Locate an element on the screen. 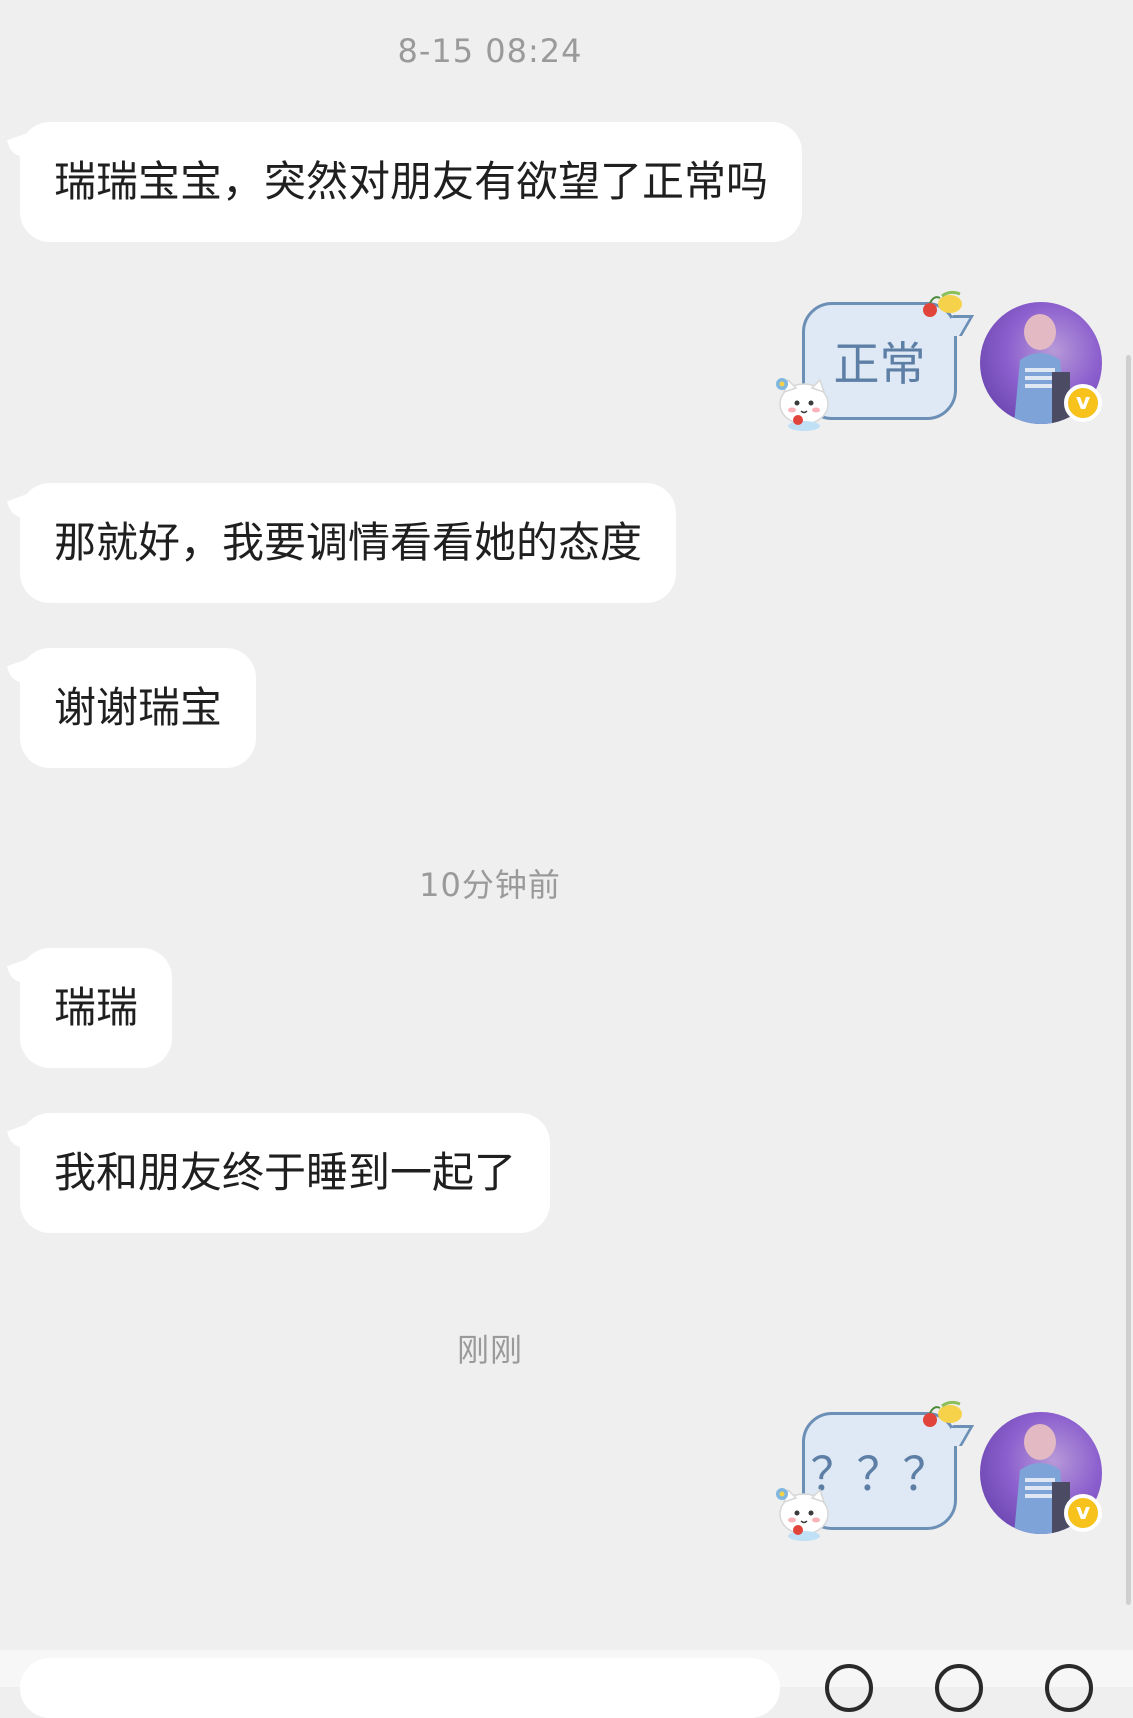 The width and height of the screenshot is (1133, 1718). outgoing-message-container: 正常 is located at coordinates (870, 371).